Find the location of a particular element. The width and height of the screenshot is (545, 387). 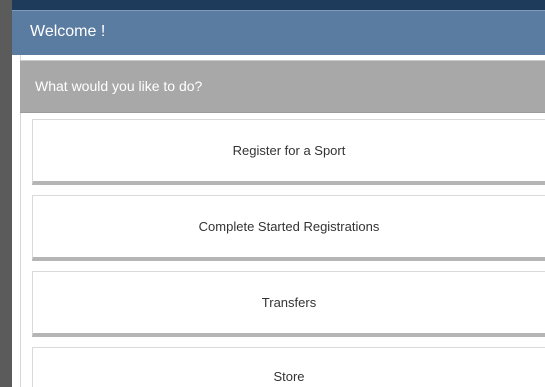

complete-started-registrations-label: Complete Started Registrations is located at coordinates (289, 226).